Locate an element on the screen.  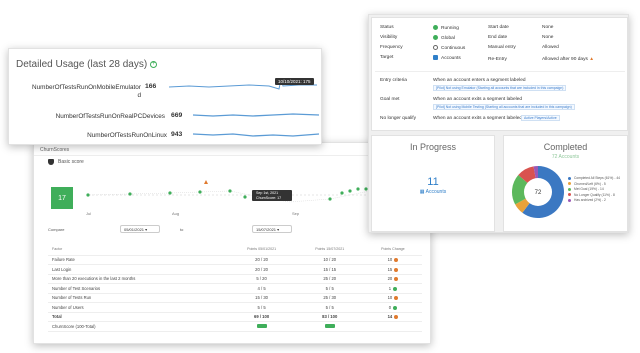
compare-label: Compare is located at coordinates (56, 229).